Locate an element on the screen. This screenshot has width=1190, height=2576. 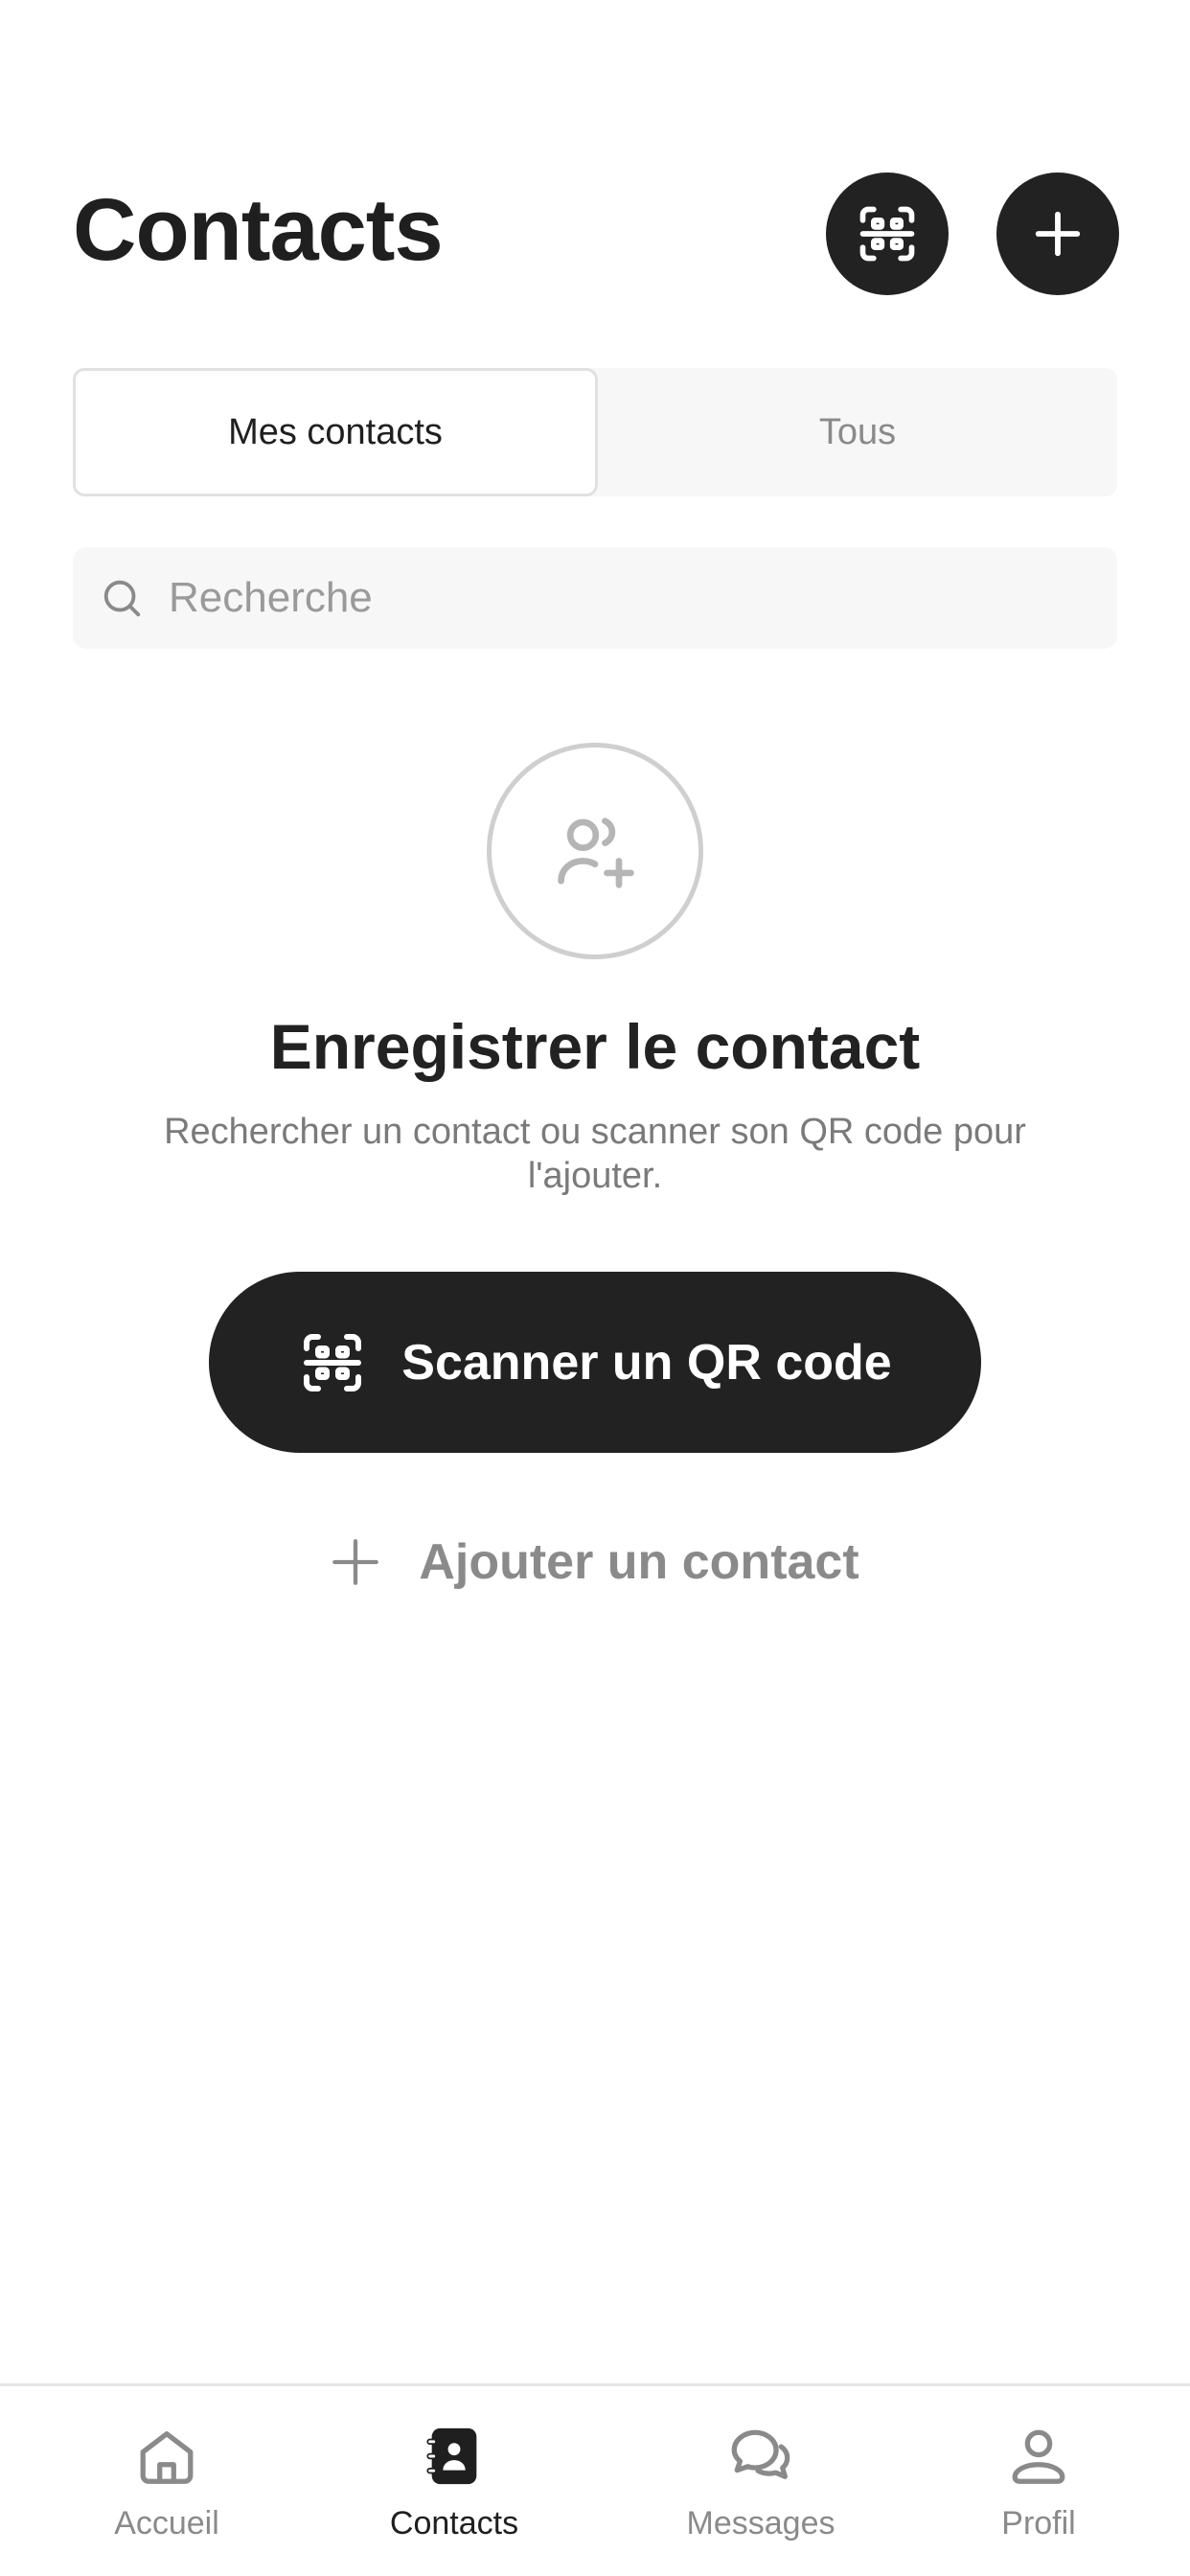
user-icon is located at coordinates (1038, 2456).